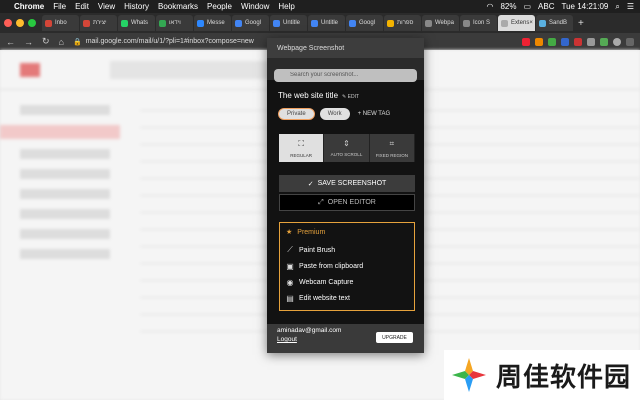  What do you see at coordinates (482, 23) in the screenshot?
I see `tab-label: Icon S` at bounding box center [482, 23].